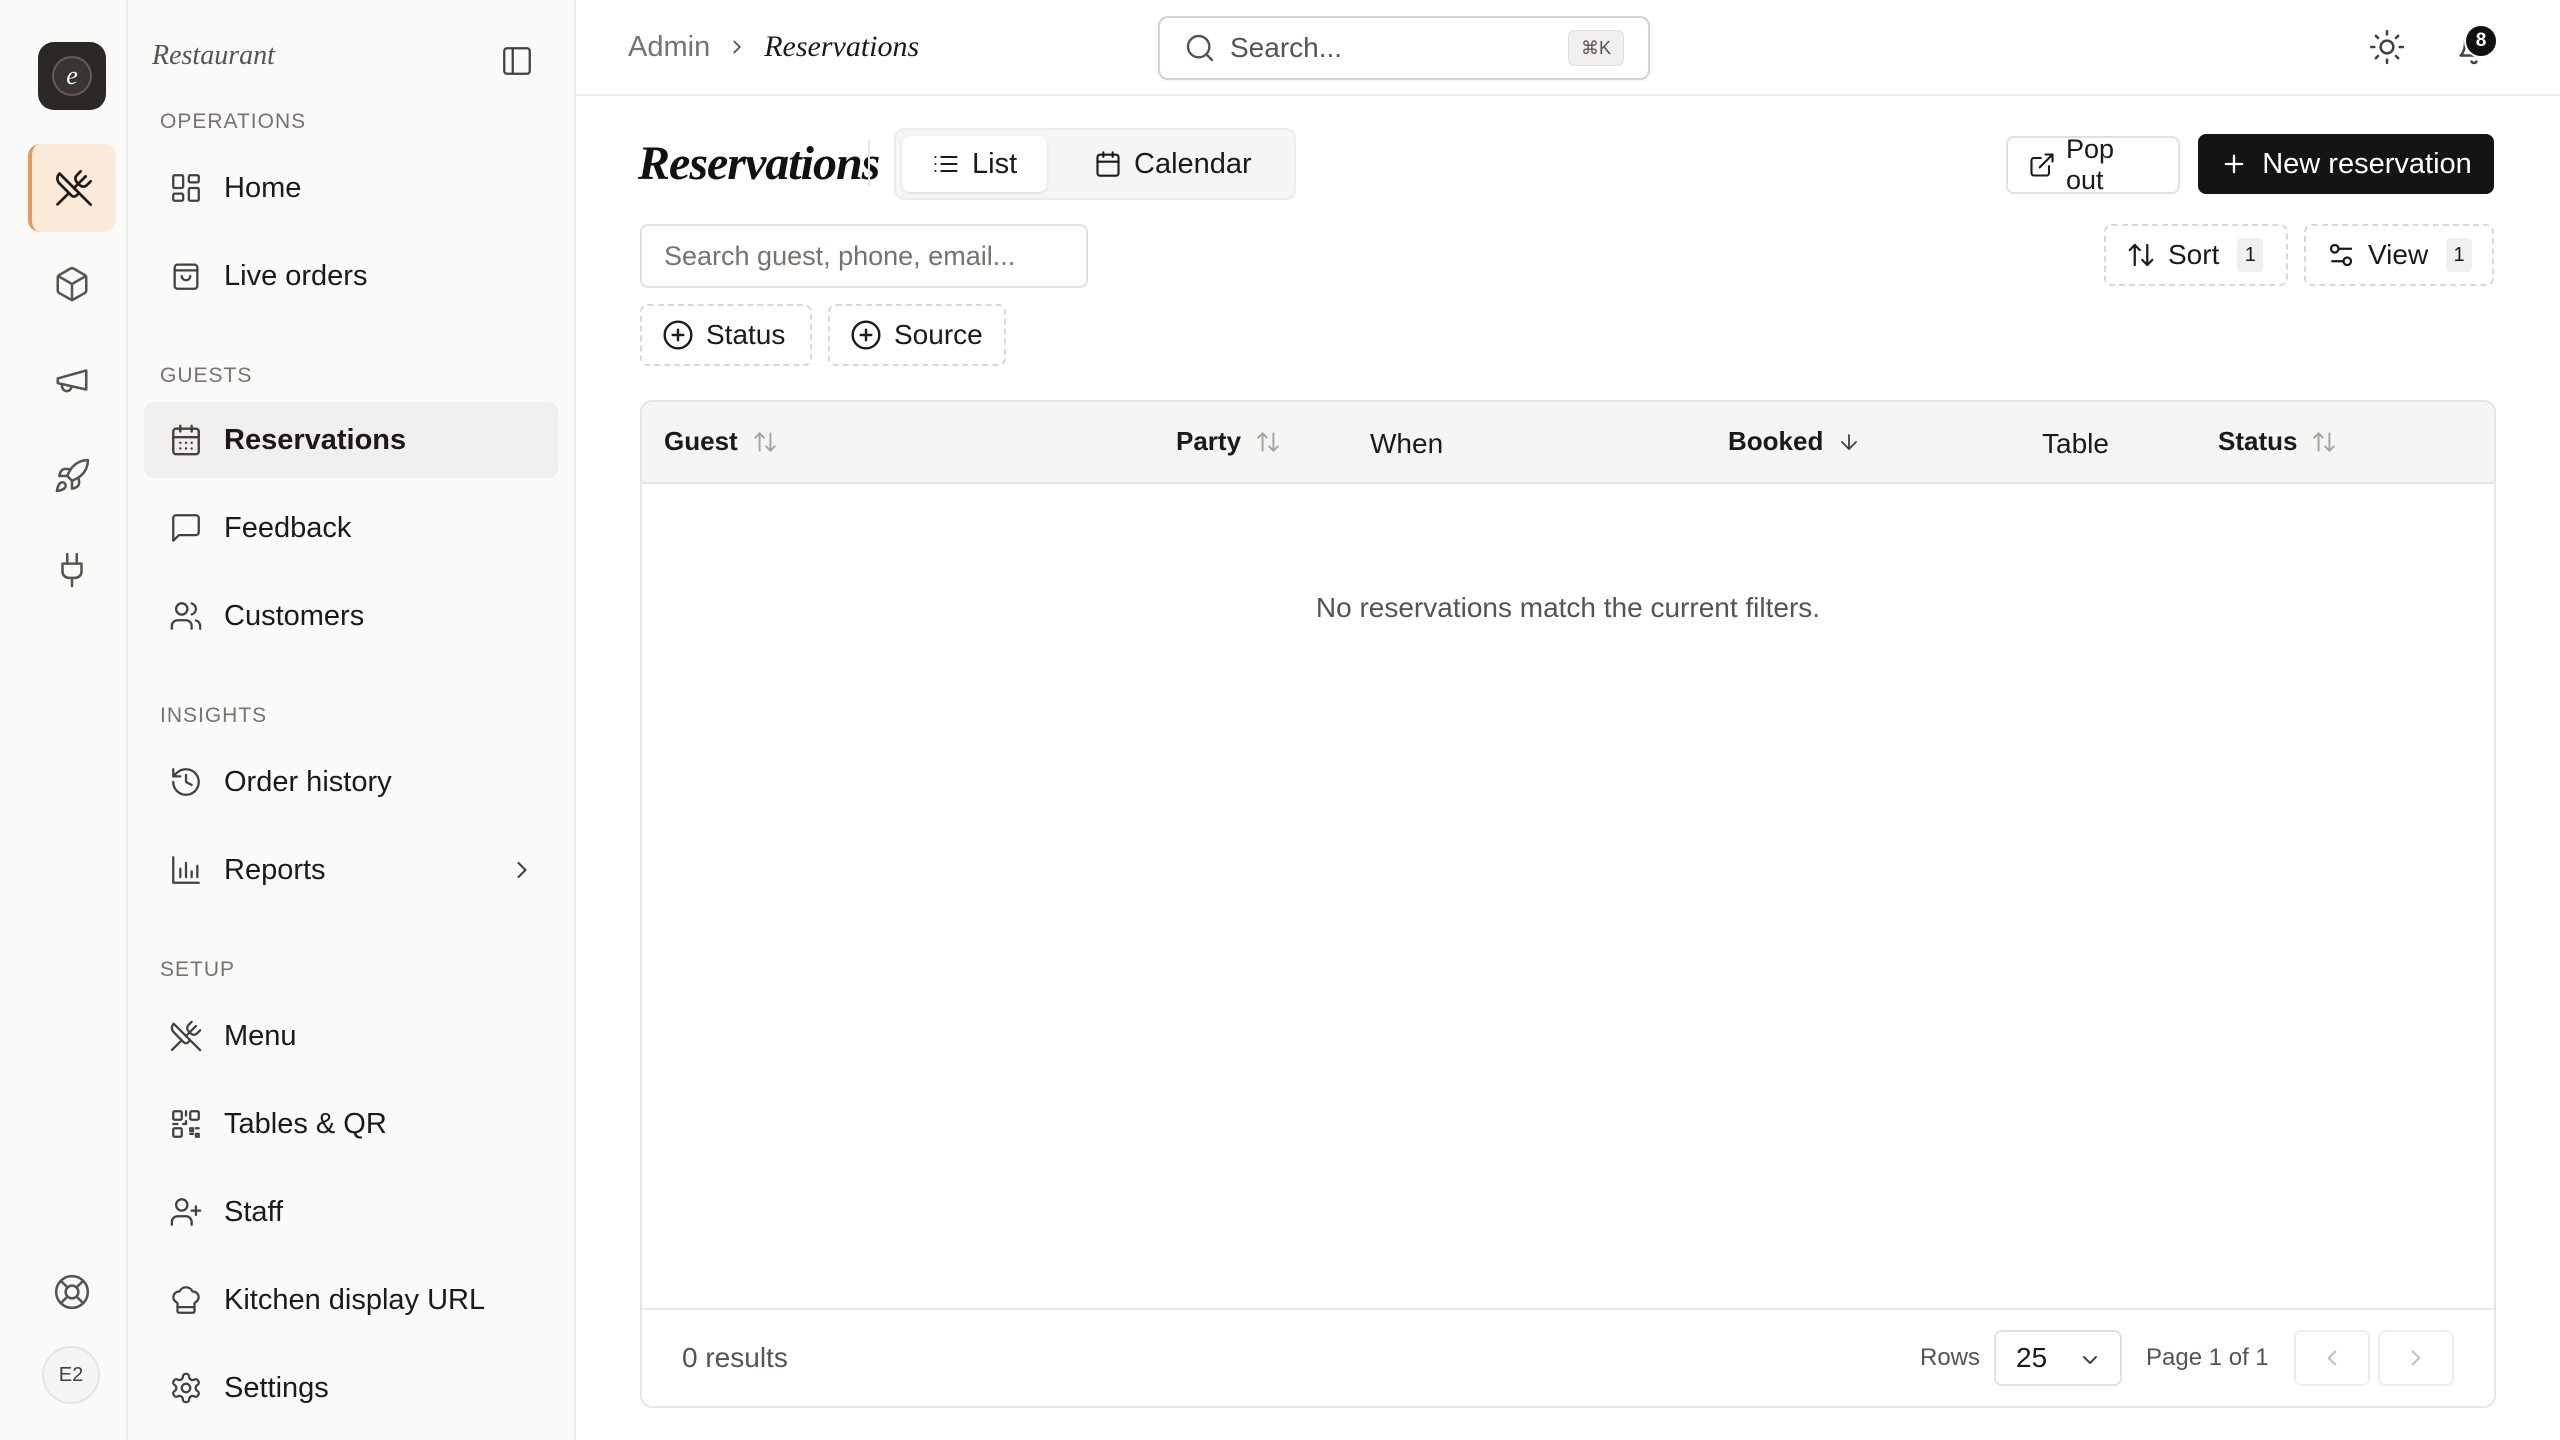 This screenshot has height=1440, width=2560. What do you see at coordinates (186, 1300) in the screenshot?
I see `chef-hat-icon` at bounding box center [186, 1300].